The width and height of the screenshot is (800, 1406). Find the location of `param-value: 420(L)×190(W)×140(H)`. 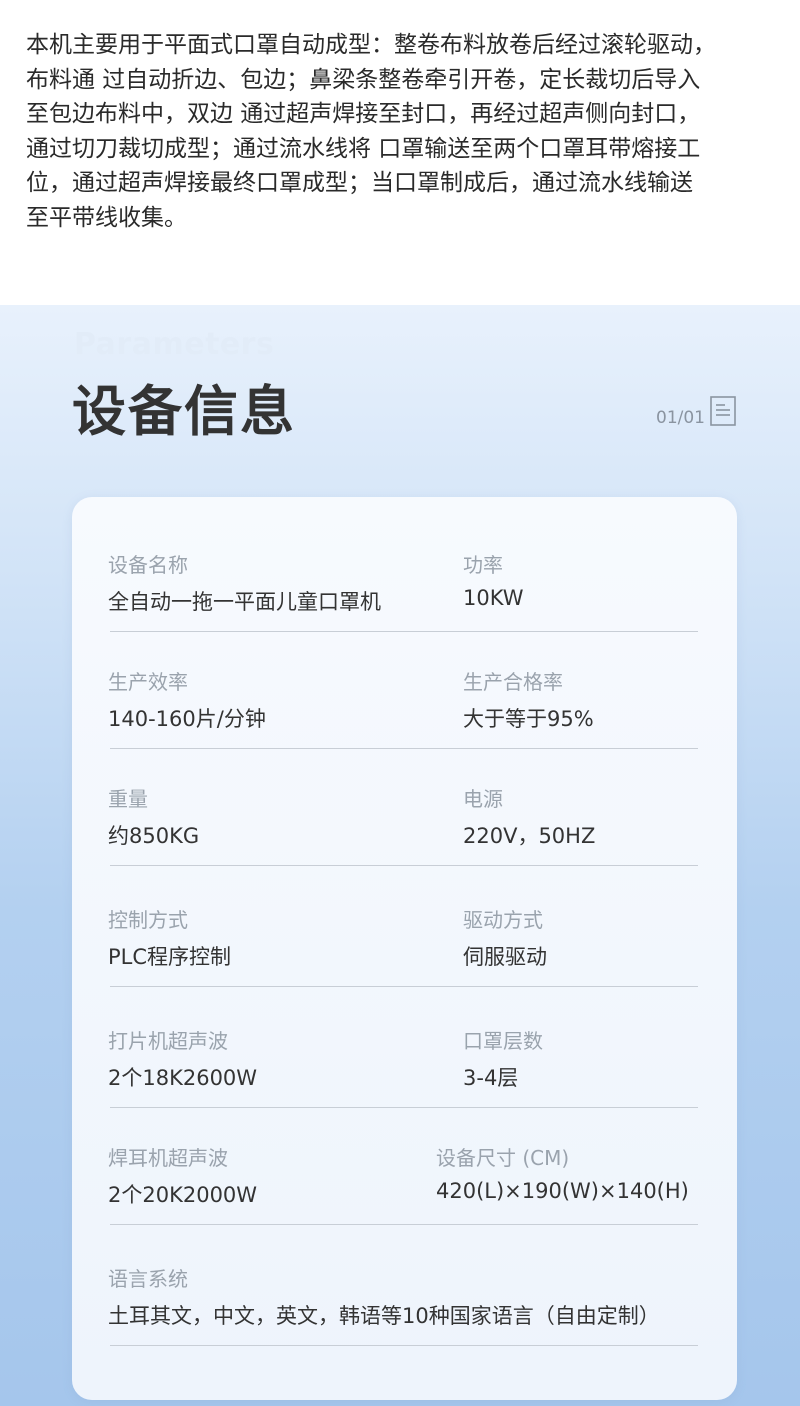

param-value: 420(L)×190(W)×140(H) is located at coordinates (562, 1191).